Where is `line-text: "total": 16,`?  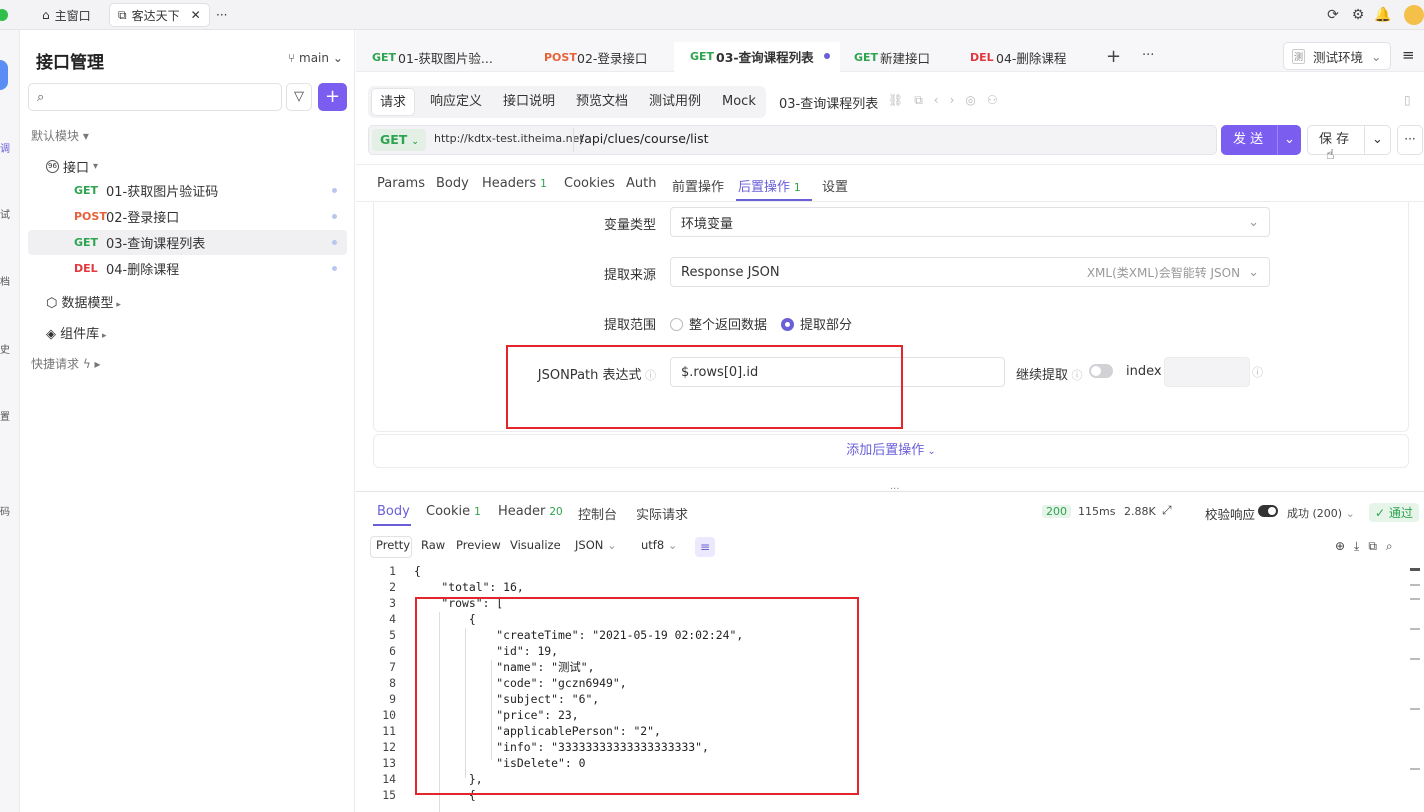 line-text: "total": 16, is located at coordinates (469, 587).